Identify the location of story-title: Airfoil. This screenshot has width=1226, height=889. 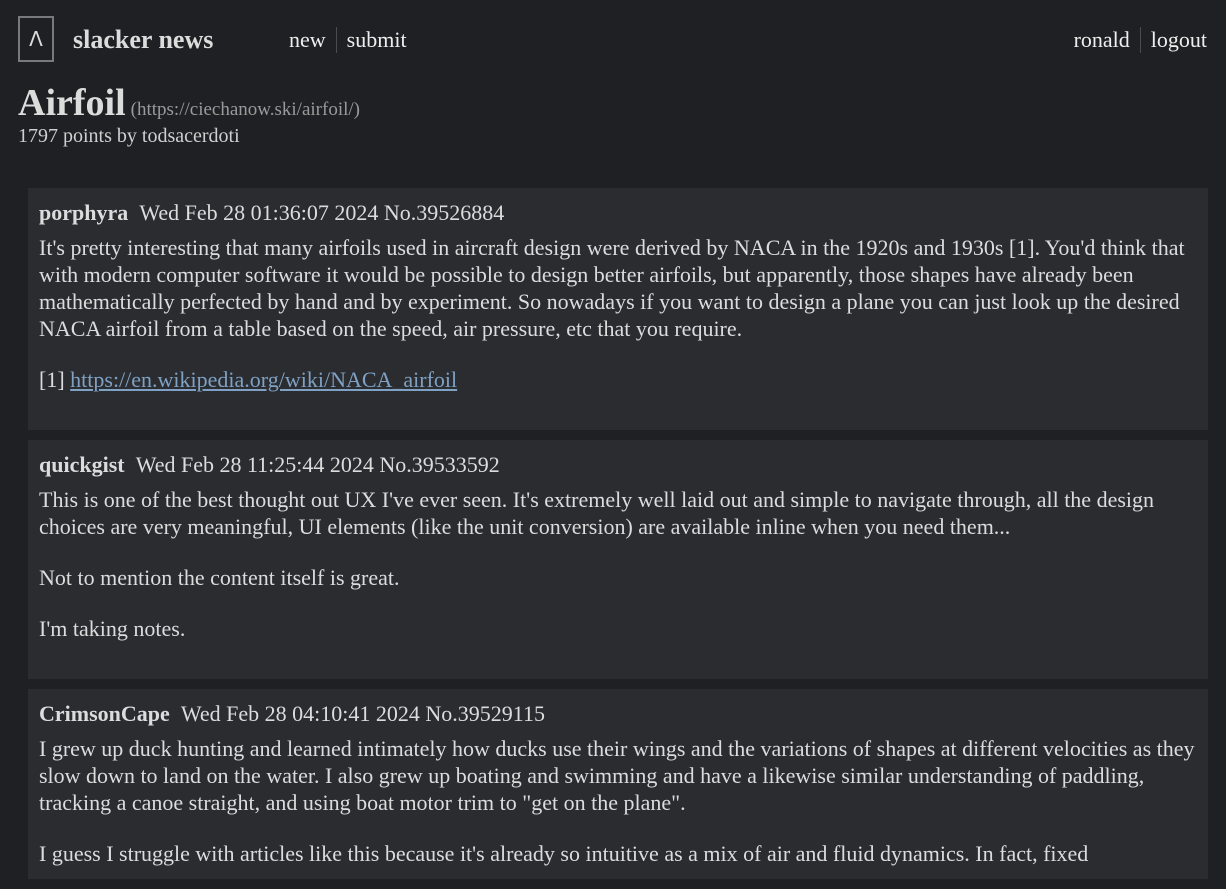
(72, 103).